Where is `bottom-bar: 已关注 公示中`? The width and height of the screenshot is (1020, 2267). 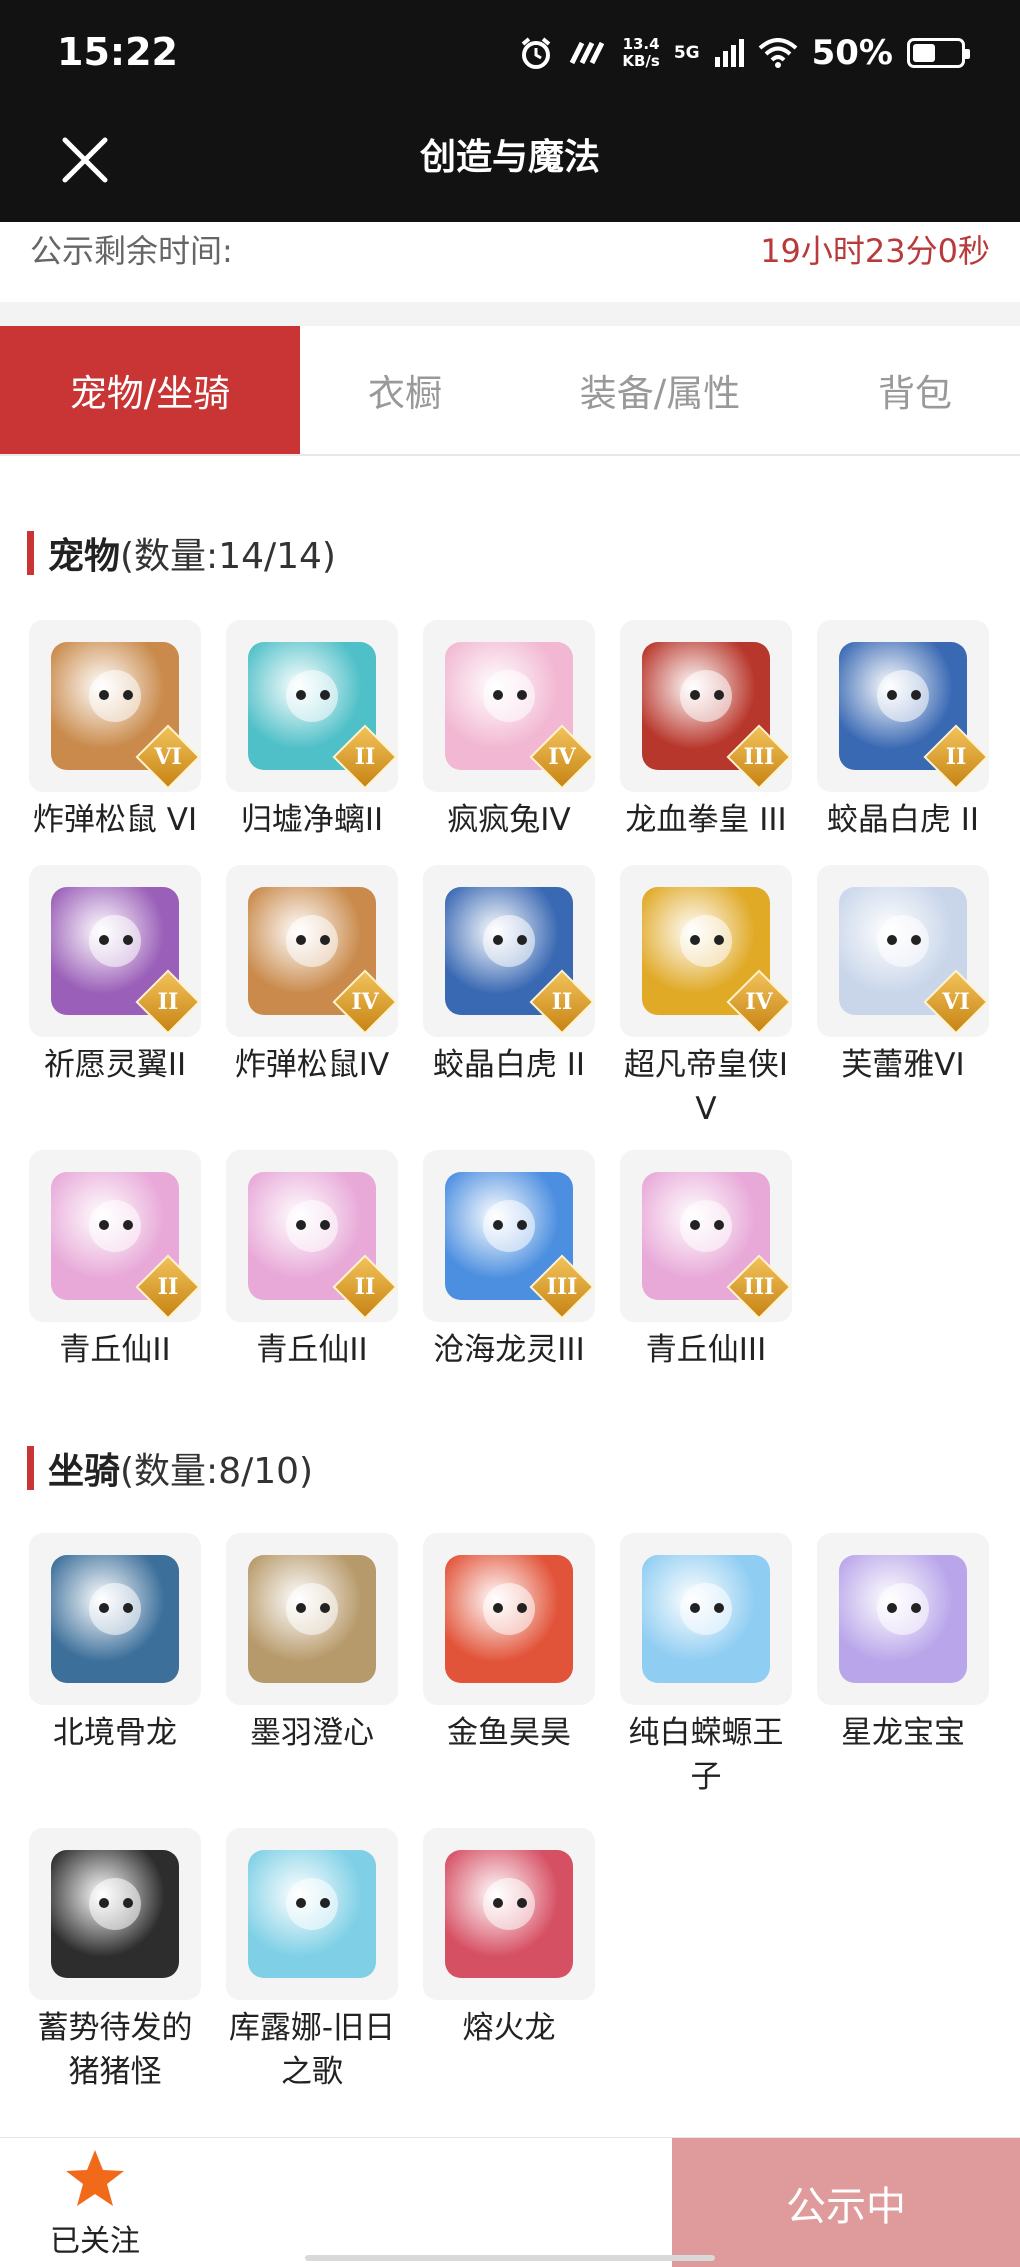
bottom-bar: 已关注 公示中 is located at coordinates (510, 2202).